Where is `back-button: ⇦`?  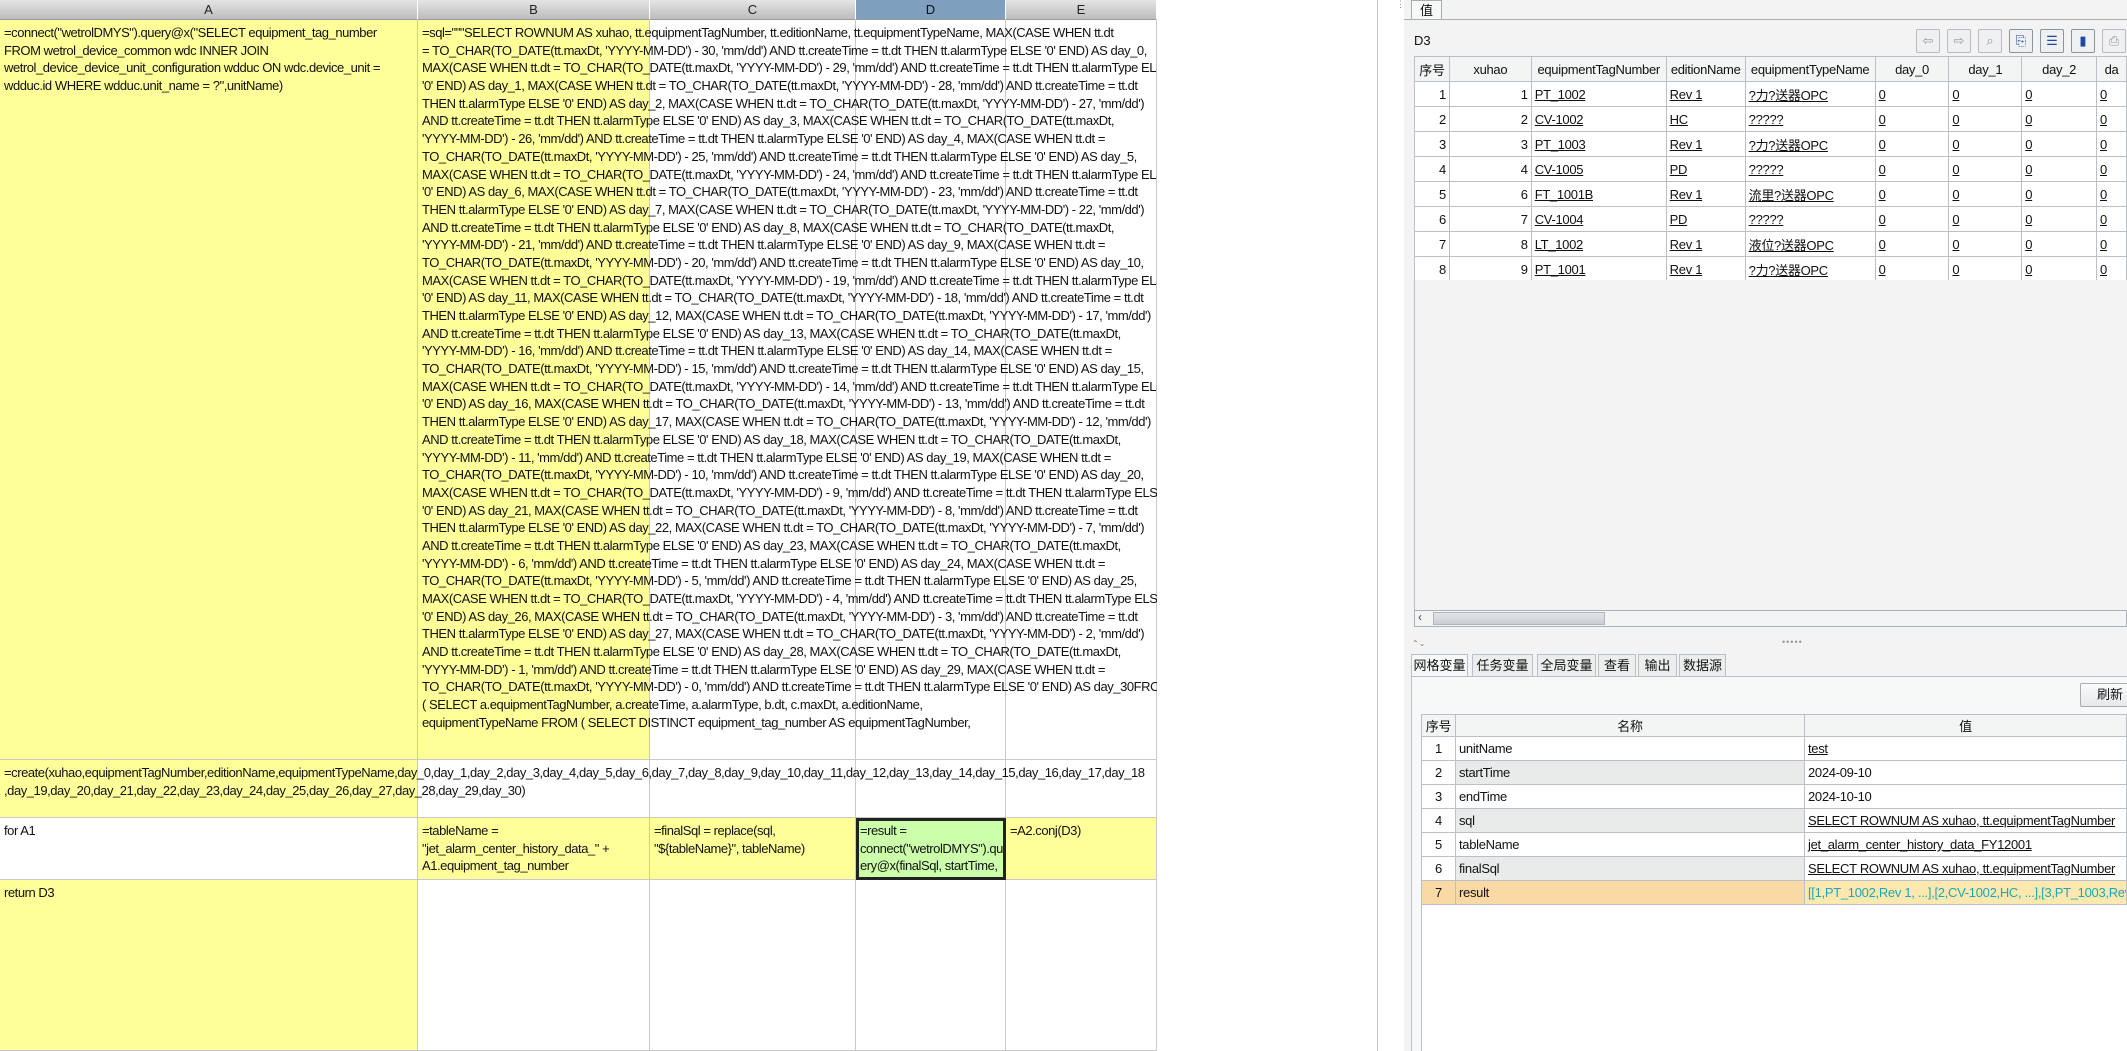
back-button: ⇦ is located at coordinates (1928, 41).